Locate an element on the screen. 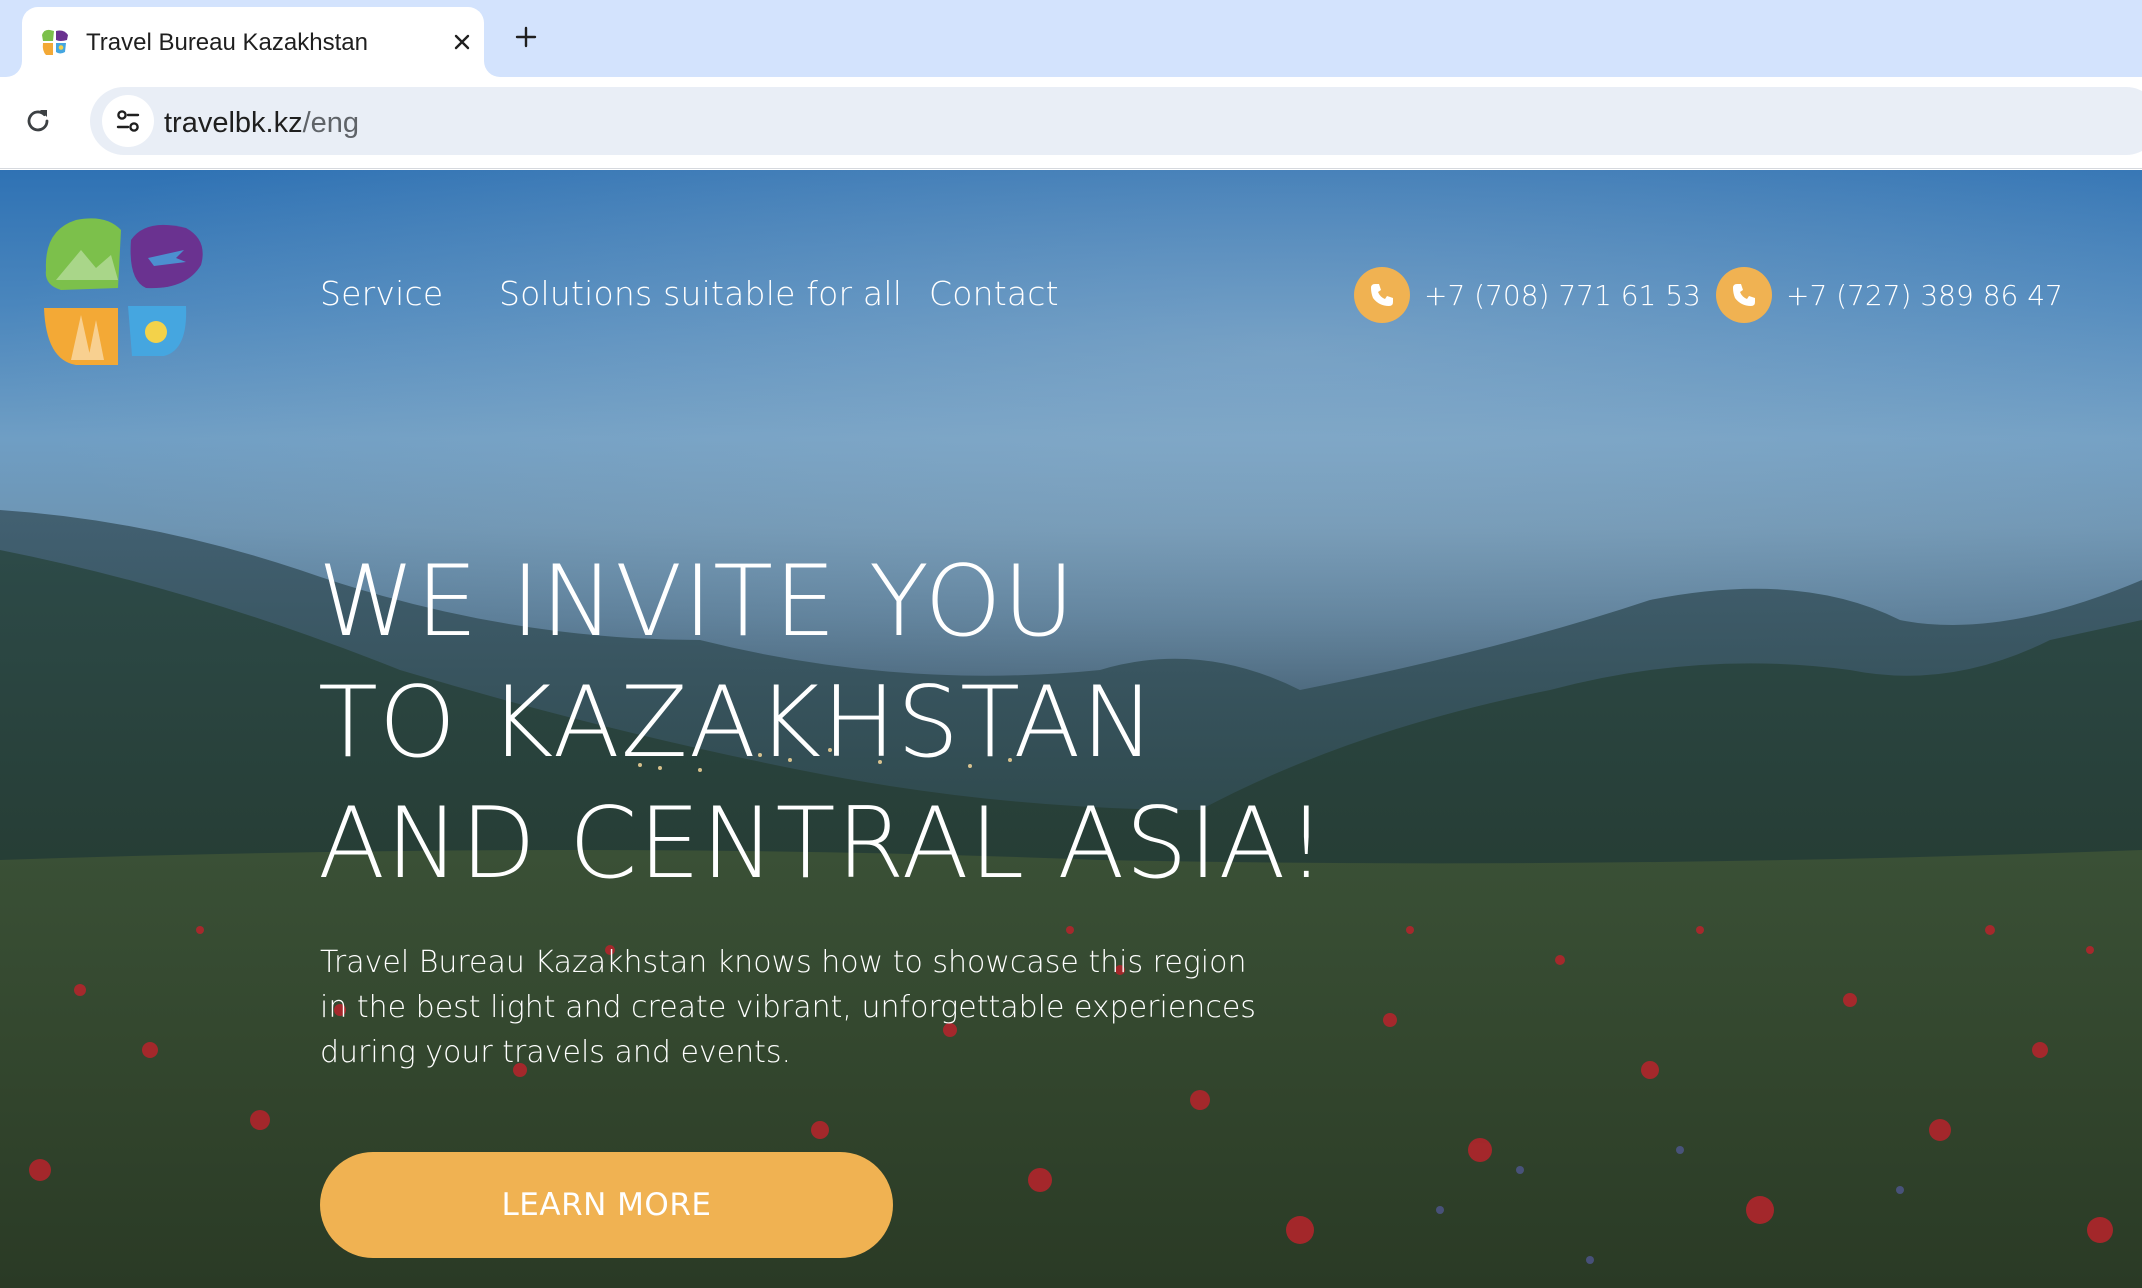  tune-icon is located at coordinates (128, 121).